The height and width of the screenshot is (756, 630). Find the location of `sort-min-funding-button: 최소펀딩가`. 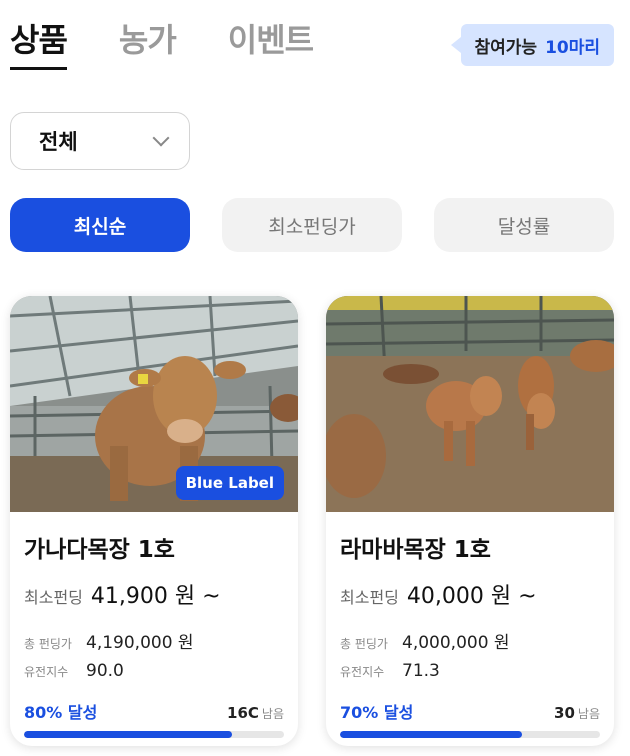

sort-min-funding-button: 최소펀딩가 is located at coordinates (312, 225).